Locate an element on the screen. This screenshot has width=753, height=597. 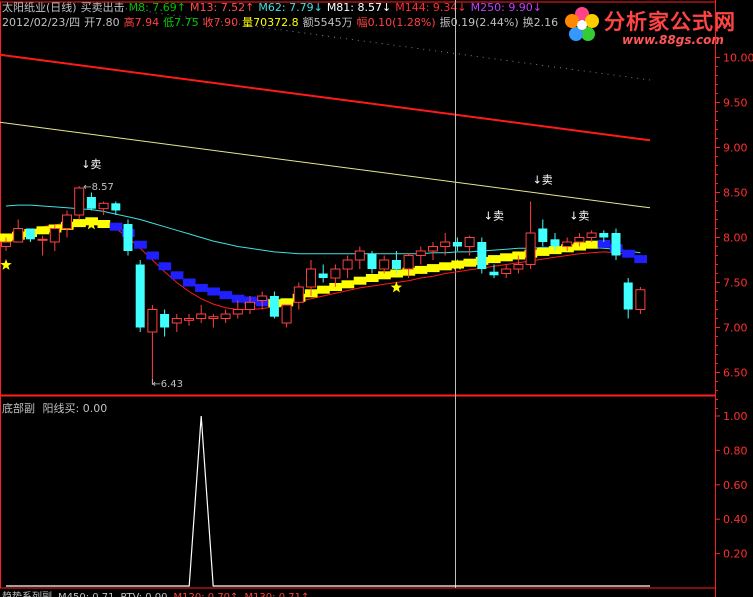
sub-panel-indicator: 阳线买: 0.00 is located at coordinates (75, 408).